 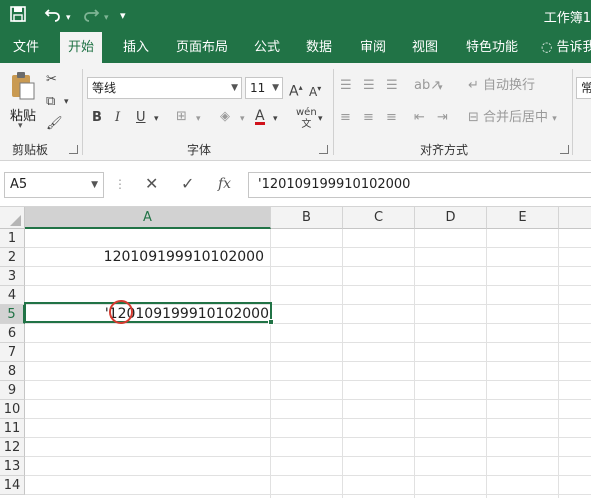 What do you see at coordinates (12, 333) in the screenshot?
I see `row-header-6: 6` at bounding box center [12, 333].